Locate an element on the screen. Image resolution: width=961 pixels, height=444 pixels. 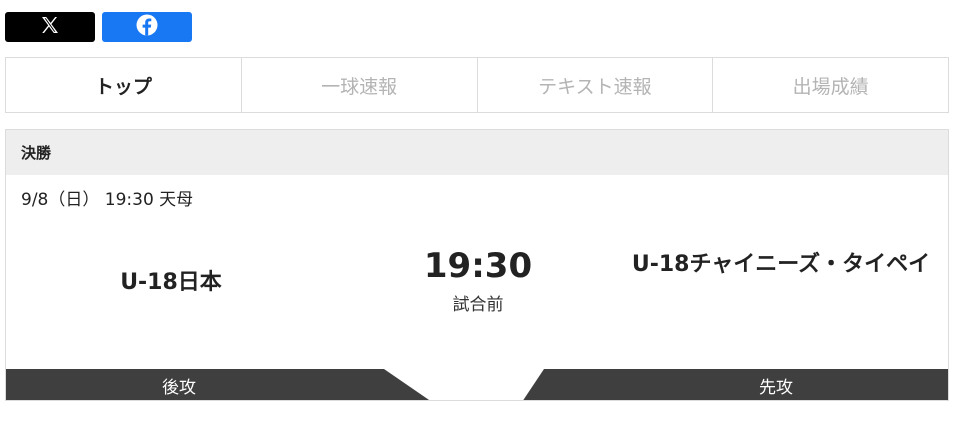
tab-top: トップ is located at coordinates (123, 85).